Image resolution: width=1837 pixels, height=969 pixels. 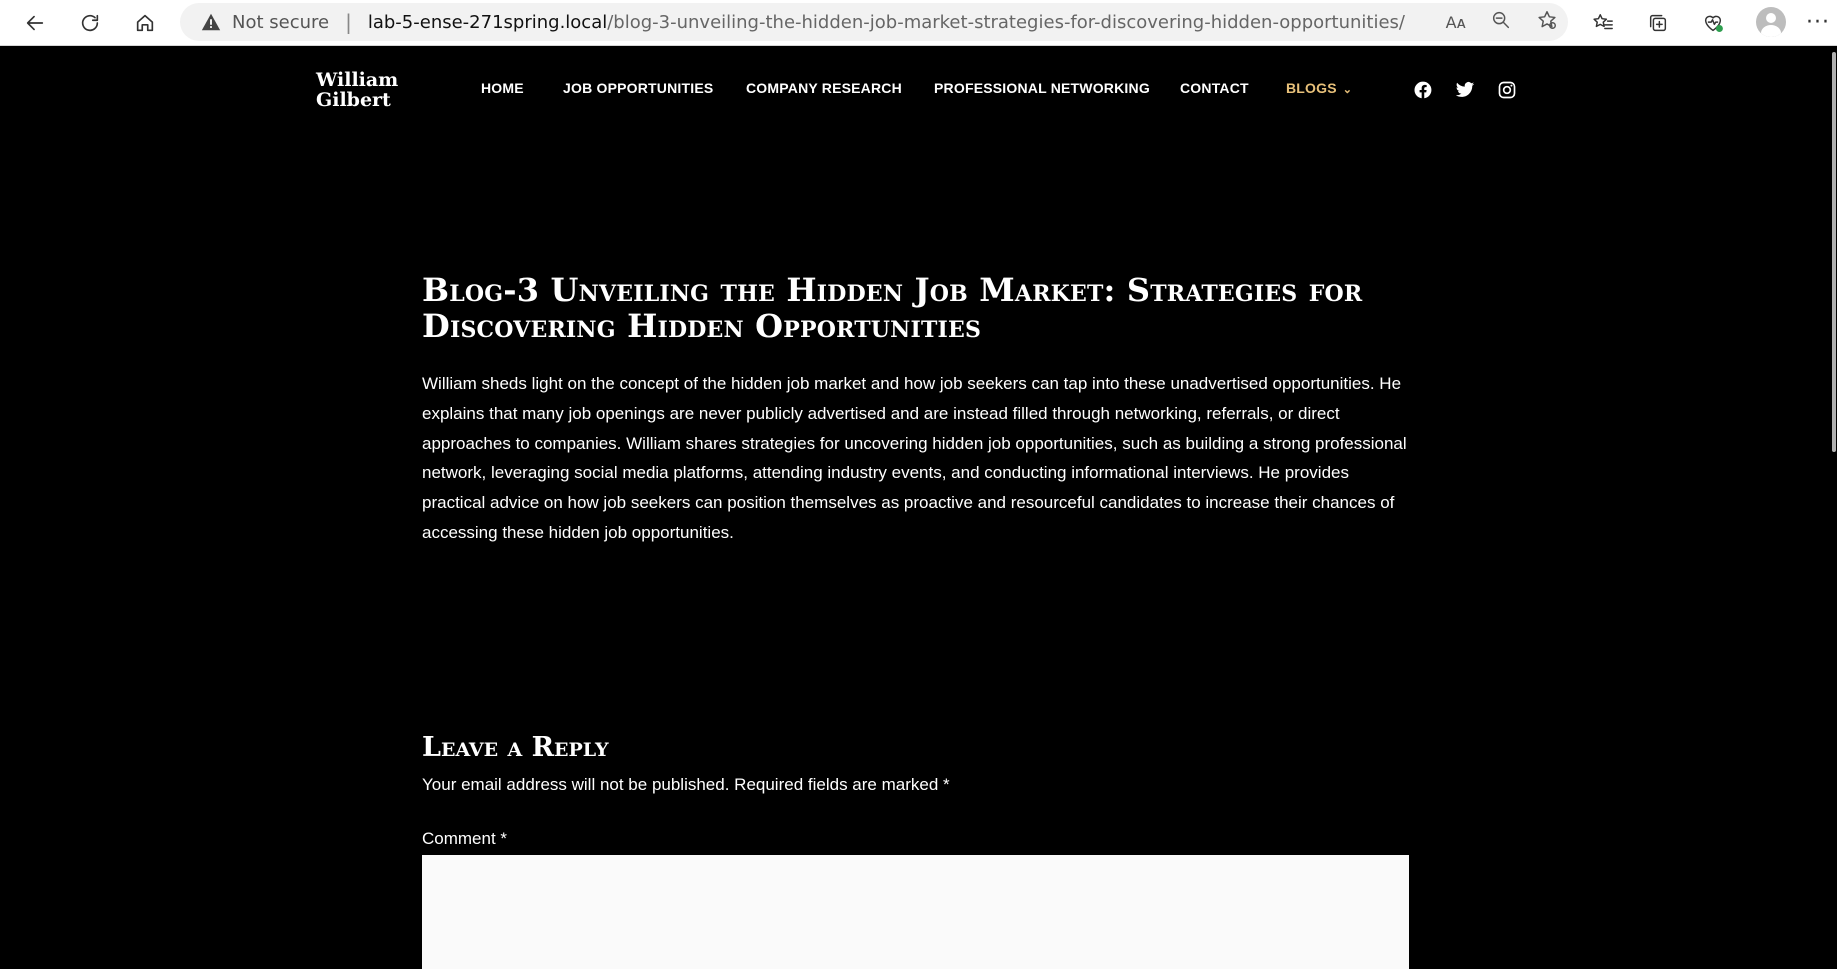 What do you see at coordinates (1311, 88) in the screenshot?
I see `menu-item-blogs-label: BLOGS` at bounding box center [1311, 88].